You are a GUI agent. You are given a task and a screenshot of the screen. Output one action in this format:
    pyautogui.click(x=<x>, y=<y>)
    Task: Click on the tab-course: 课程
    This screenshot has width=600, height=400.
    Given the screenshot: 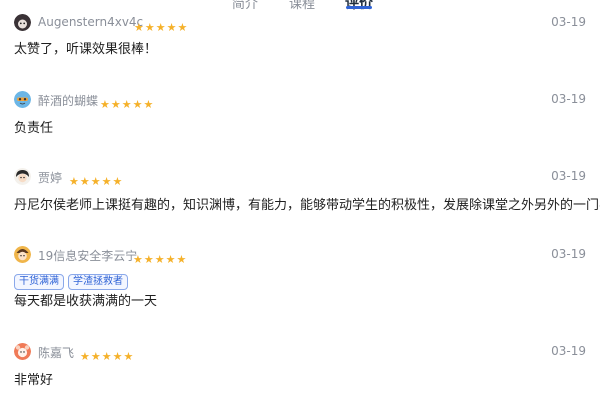 What is the action you would take?
    pyautogui.click(x=302, y=6)
    